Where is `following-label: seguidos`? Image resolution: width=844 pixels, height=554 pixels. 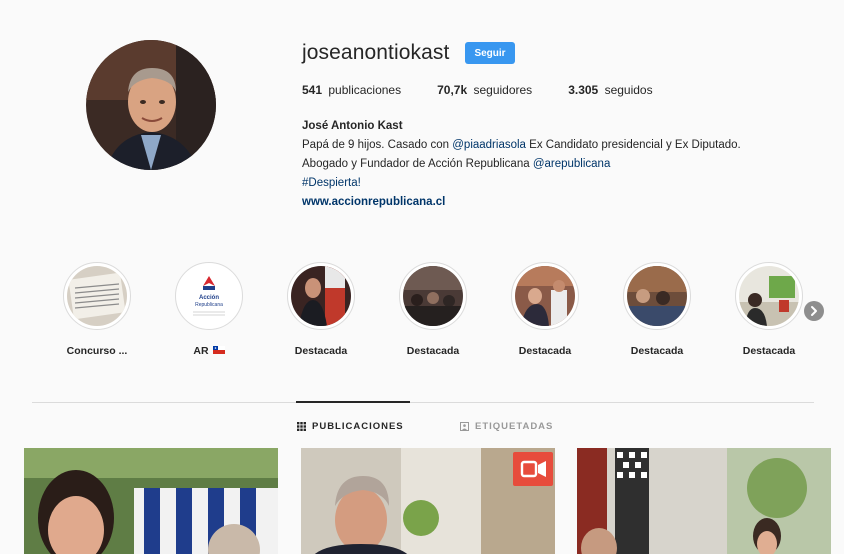
following-label: seguidos is located at coordinates (628, 90).